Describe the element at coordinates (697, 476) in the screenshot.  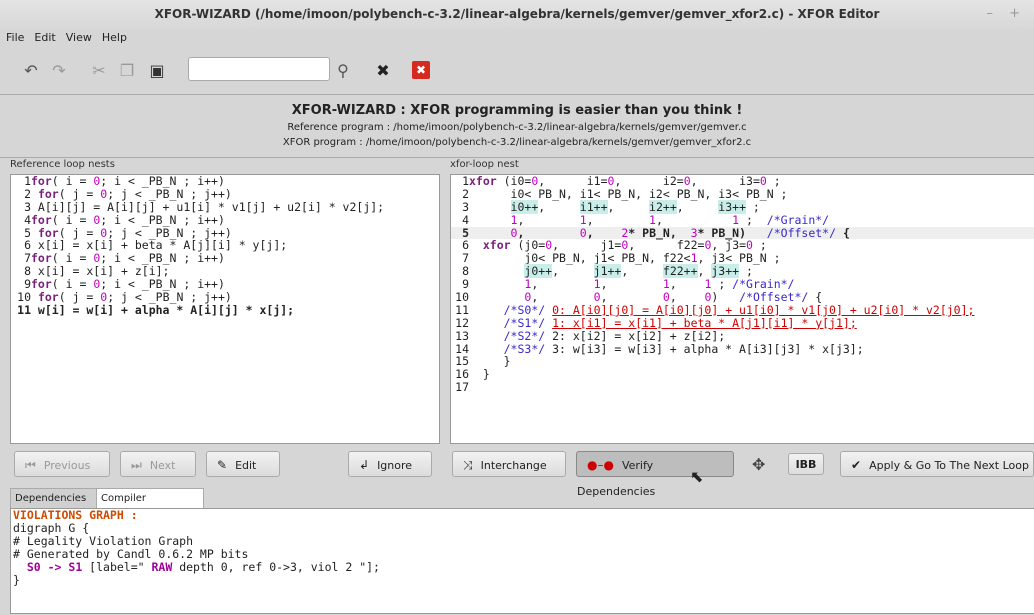
I see `mouse-pointer-icon: ⬉` at that location.